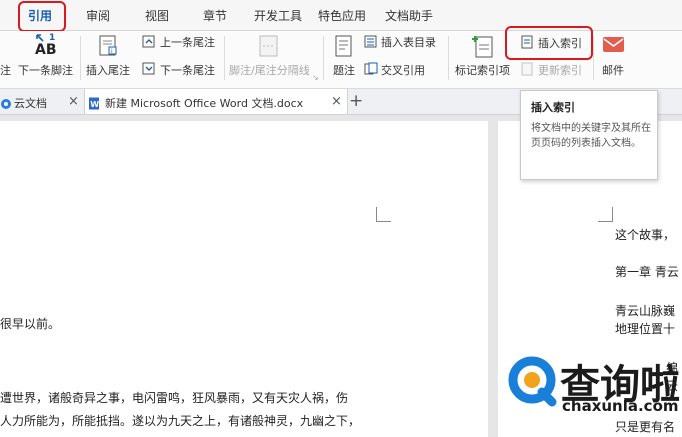  What do you see at coordinates (6, 102) in the screenshot?
I see `cloud-doc-icon` at bounding box center [6, 102].